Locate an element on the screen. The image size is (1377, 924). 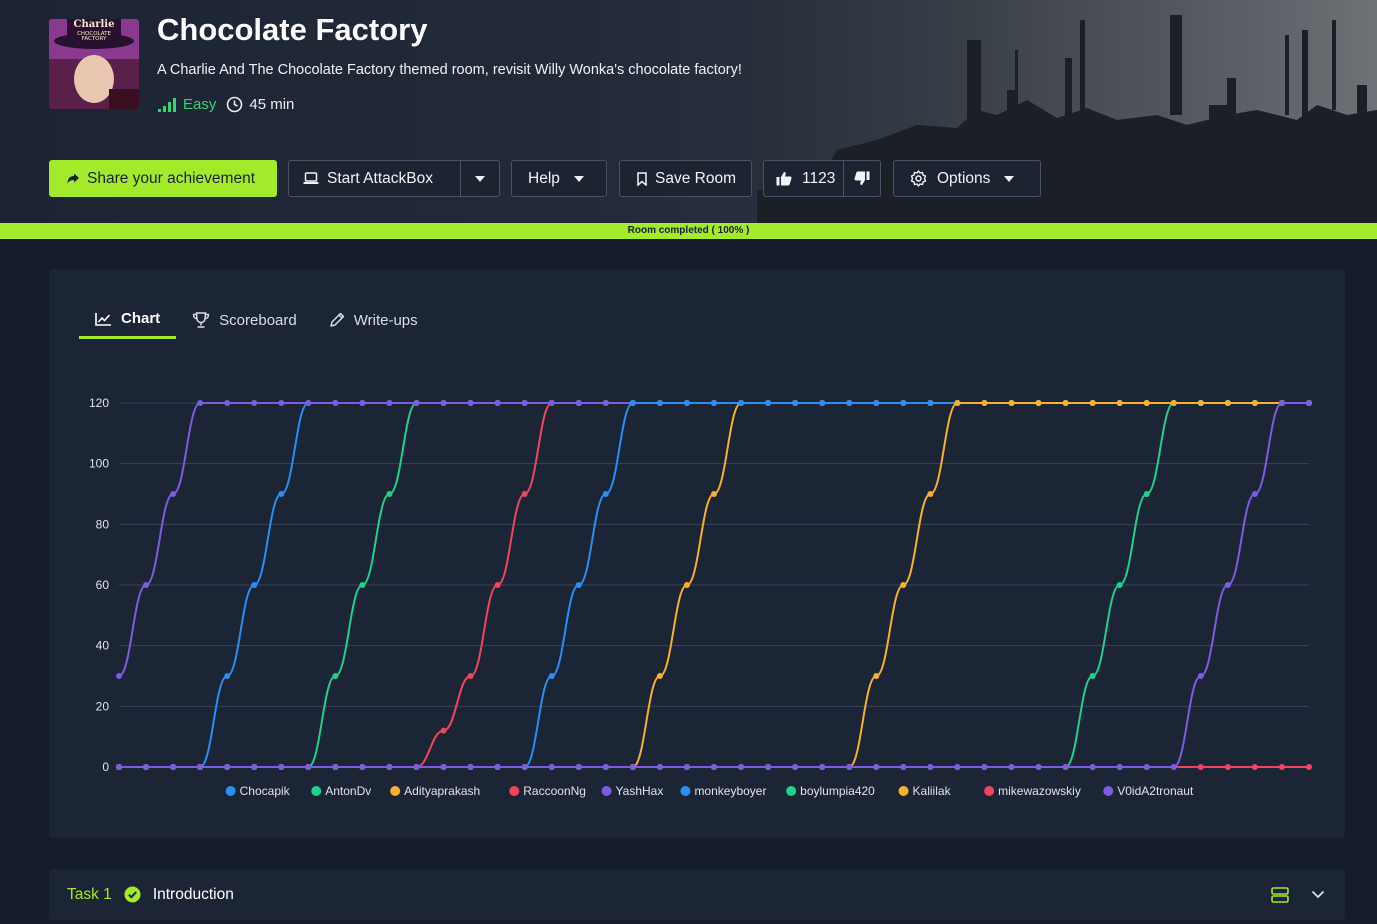
gear-icon is located at coordinates (918, 178).